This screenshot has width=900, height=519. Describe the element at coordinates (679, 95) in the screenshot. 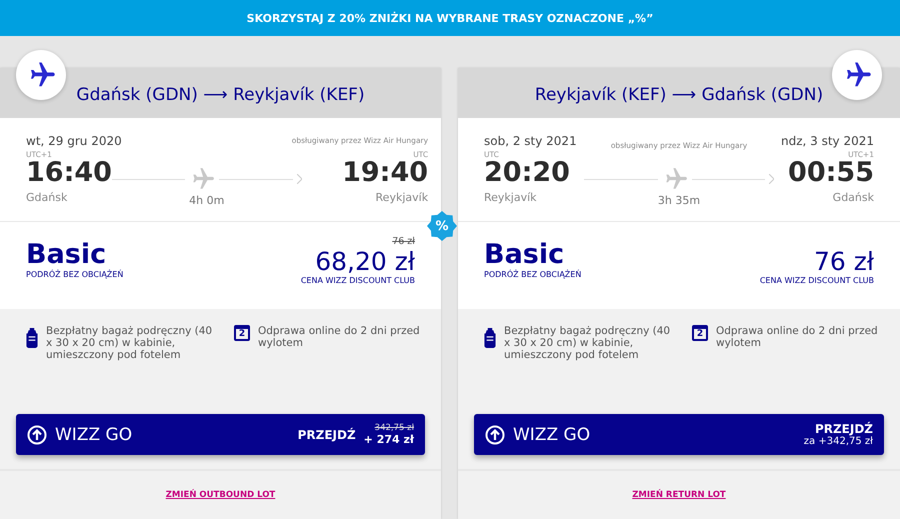

I see `route-title: Reykjavík (KEF) ⟶ Gdańsk (GDN)` at that location.